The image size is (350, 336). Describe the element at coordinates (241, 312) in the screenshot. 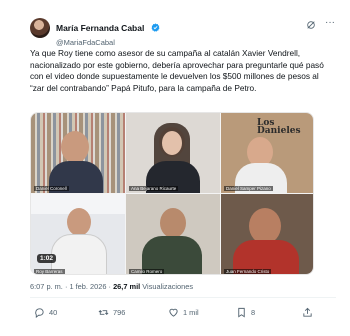

I see `bookmark-icon` at that location.